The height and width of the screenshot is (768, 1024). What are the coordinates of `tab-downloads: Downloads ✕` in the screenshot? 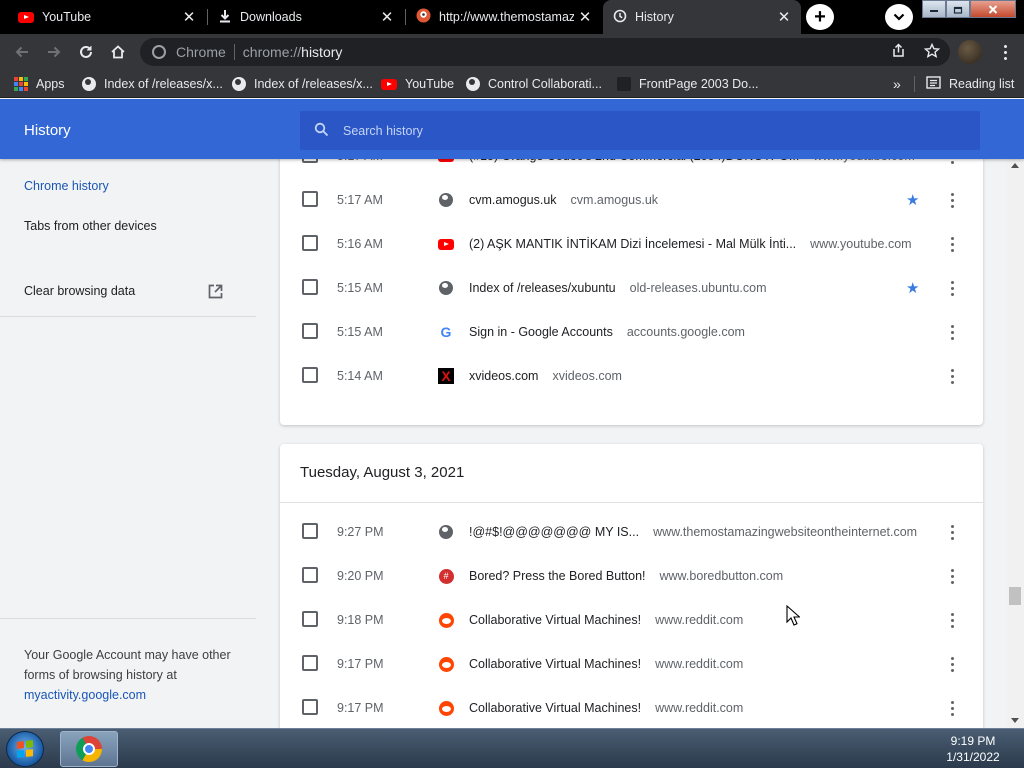 It's located at (306, 17).